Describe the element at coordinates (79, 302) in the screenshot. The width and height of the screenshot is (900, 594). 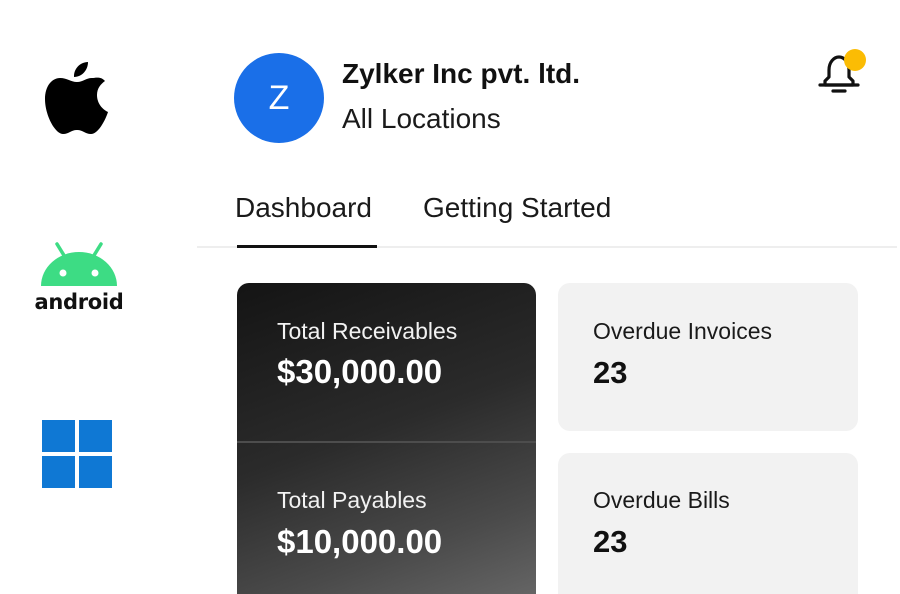
I see `android-label: android` at that location.